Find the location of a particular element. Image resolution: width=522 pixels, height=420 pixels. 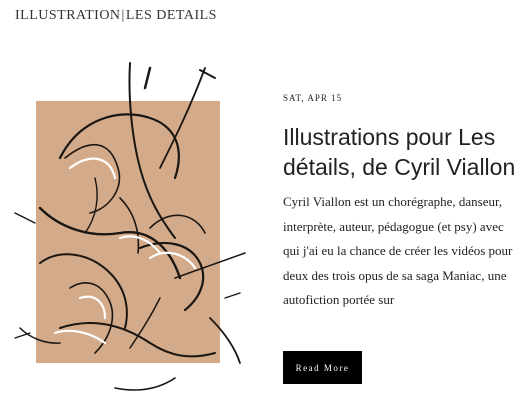

read-more-button: Read More is located at coordinates (322, 367).